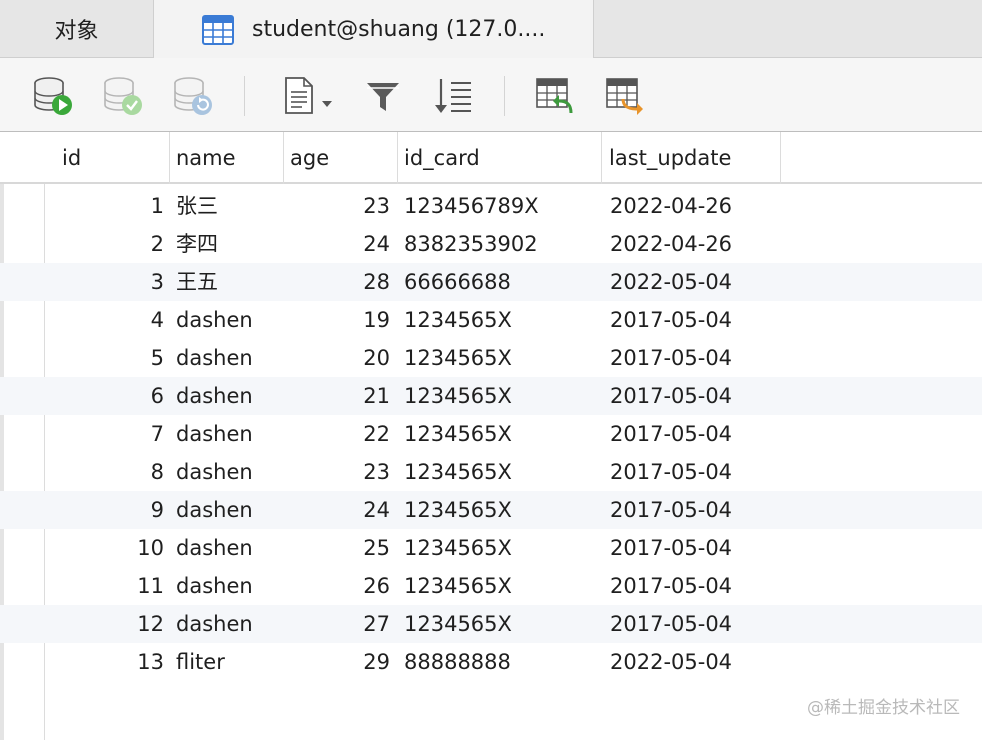 Image resolution: width=982 pixels, height=740 pixels. I want to click on cell-id: 1, so click(105, 206).